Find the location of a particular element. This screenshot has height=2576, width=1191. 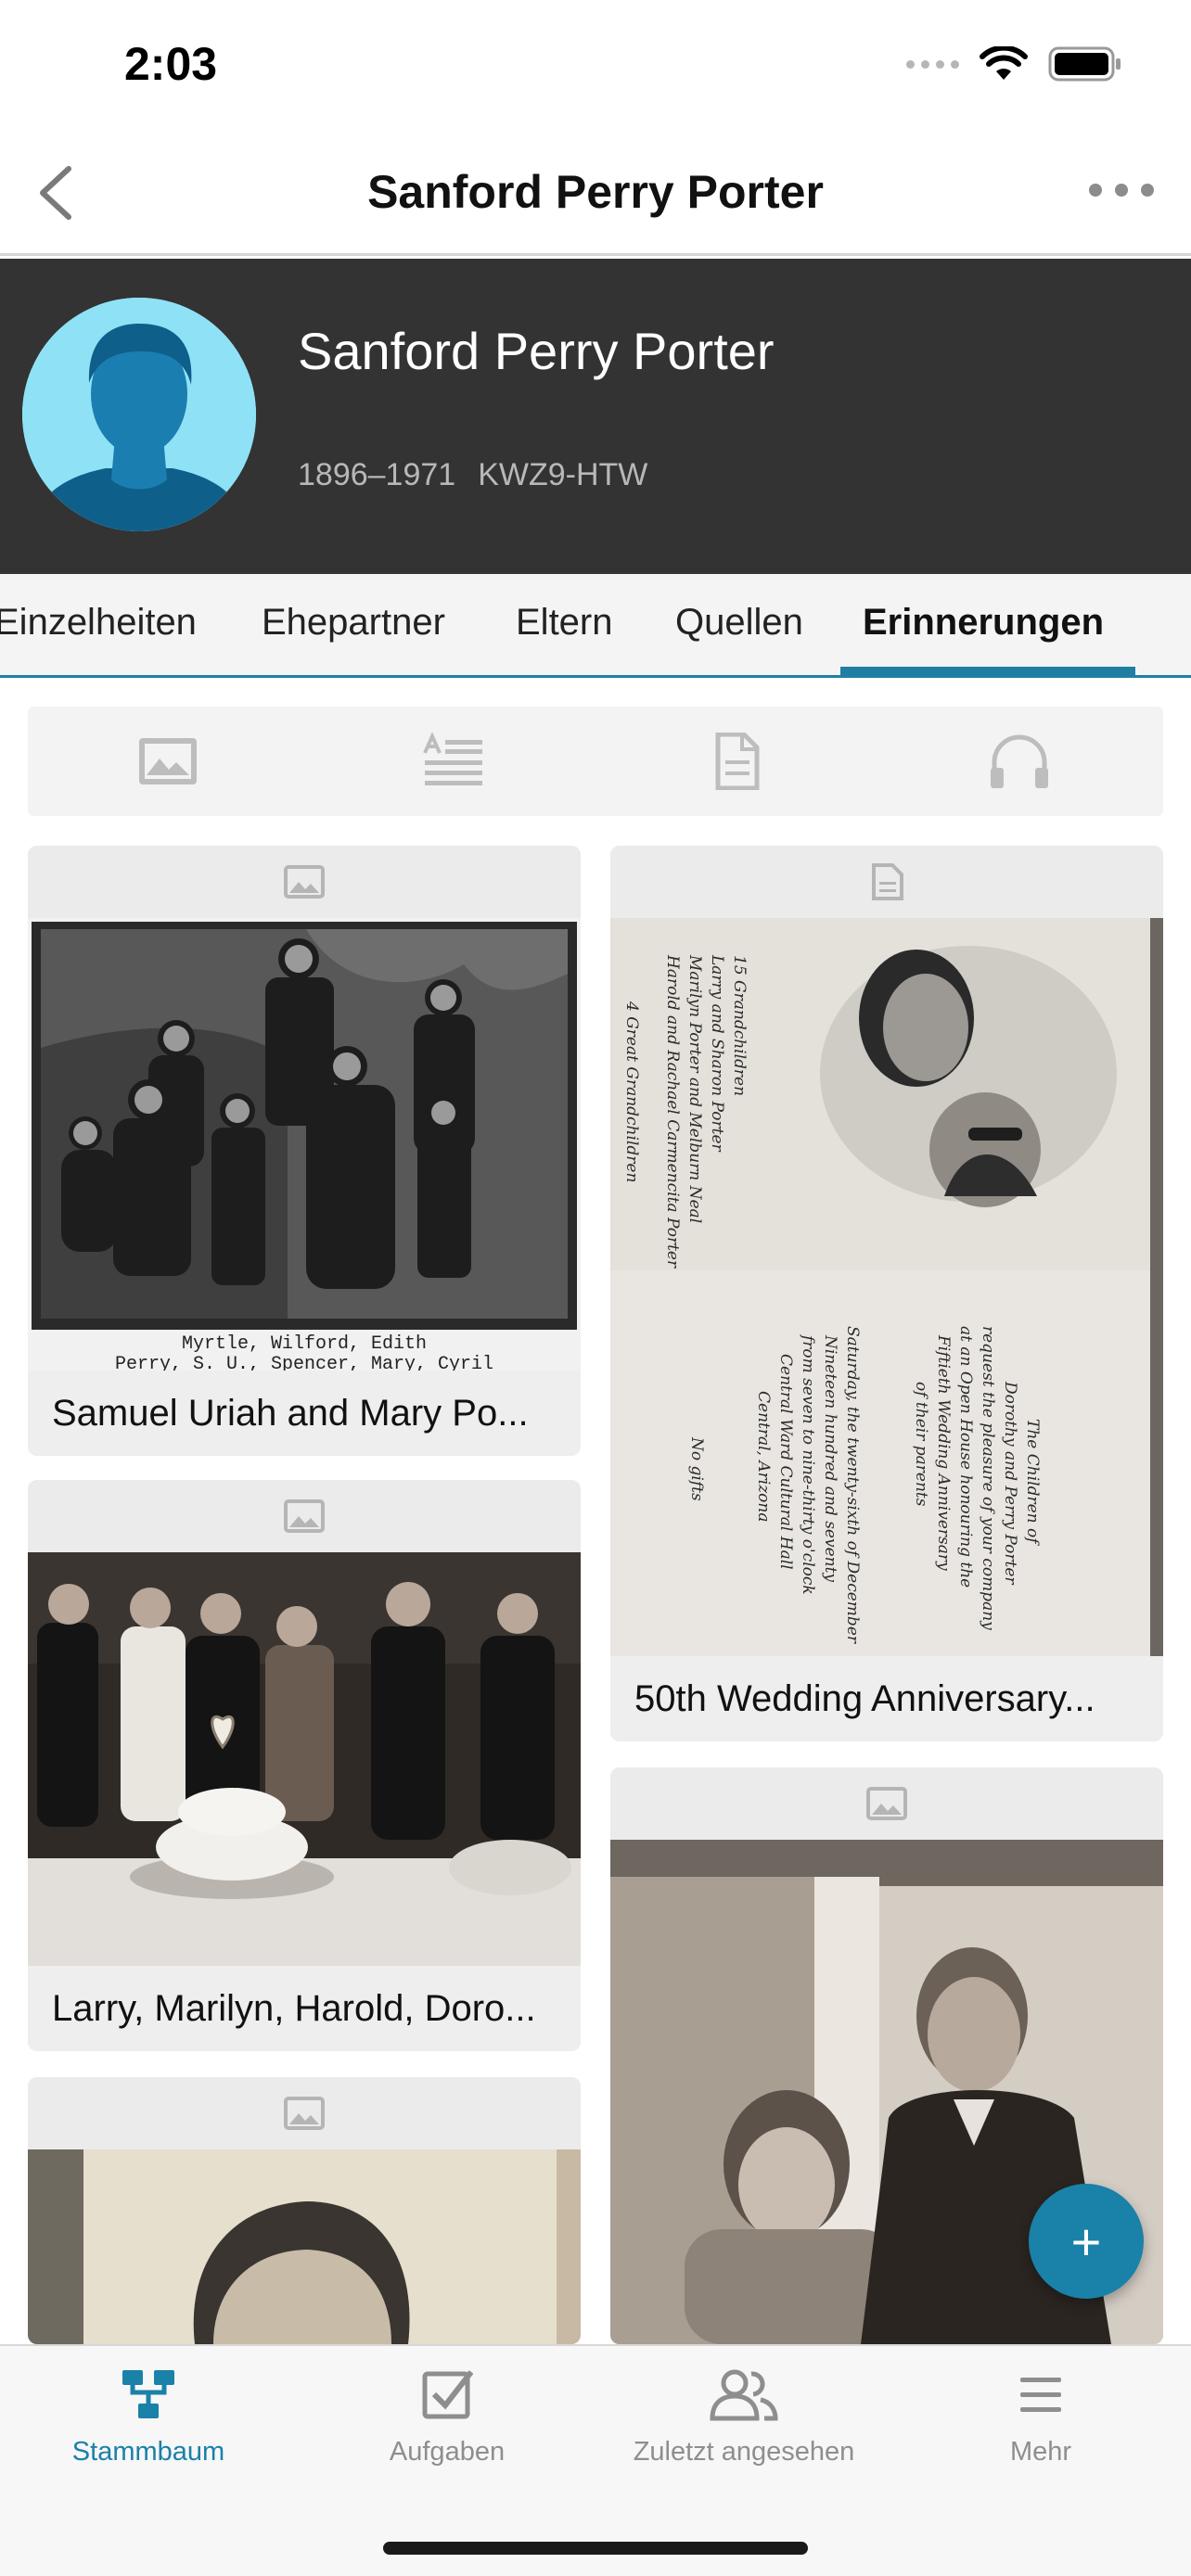

document-icon is located at coordinates (887, 881).